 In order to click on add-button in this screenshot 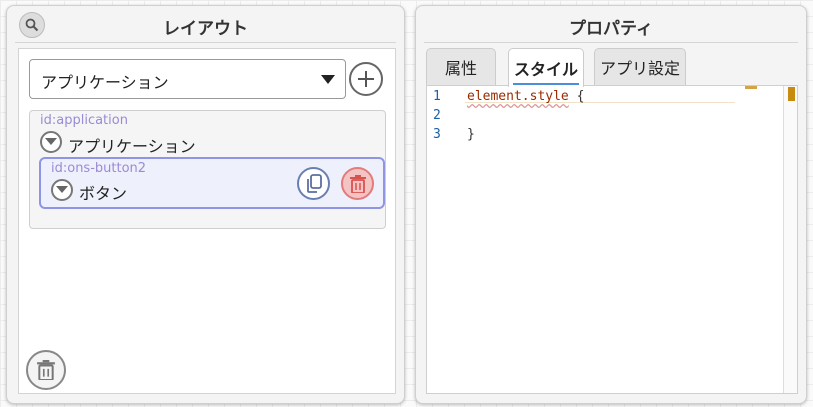, I will do `click(366, 79)`.